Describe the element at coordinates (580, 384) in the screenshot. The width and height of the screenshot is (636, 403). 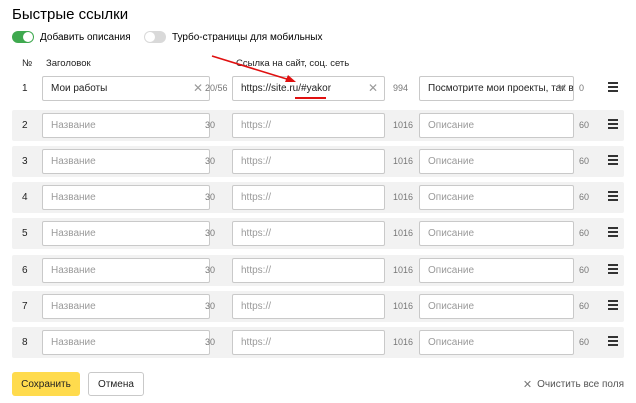
I see `clear-all-label: Очистить все поля` at that location.